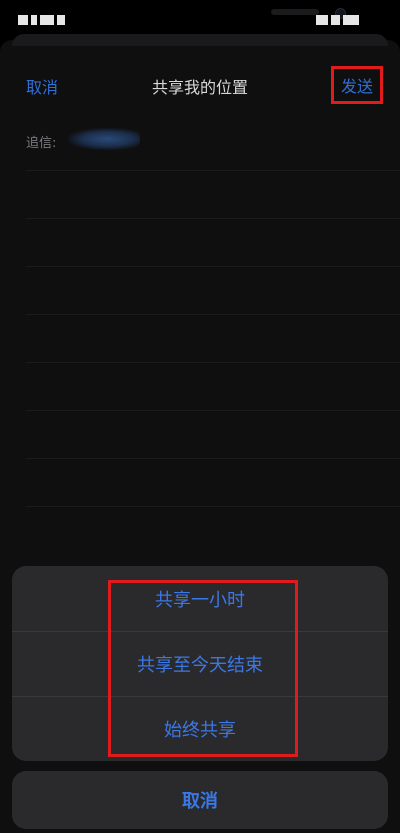 This screenshot has width=400, height=833. I want to click on send-button-label: 发送, so click(356, 86).